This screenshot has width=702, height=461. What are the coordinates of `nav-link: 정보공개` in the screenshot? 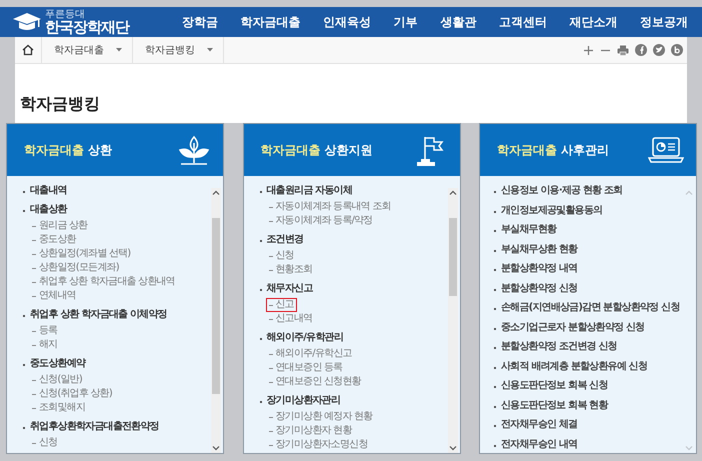 It's located at (664, 22).